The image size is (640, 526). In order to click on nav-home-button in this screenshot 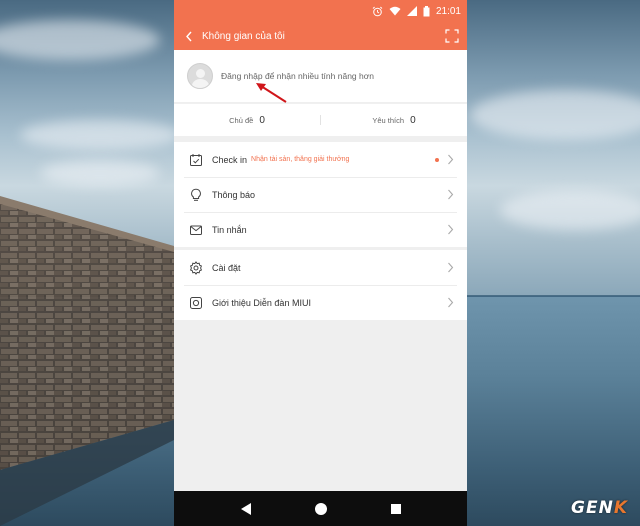, I will do `click(321, 509)`.